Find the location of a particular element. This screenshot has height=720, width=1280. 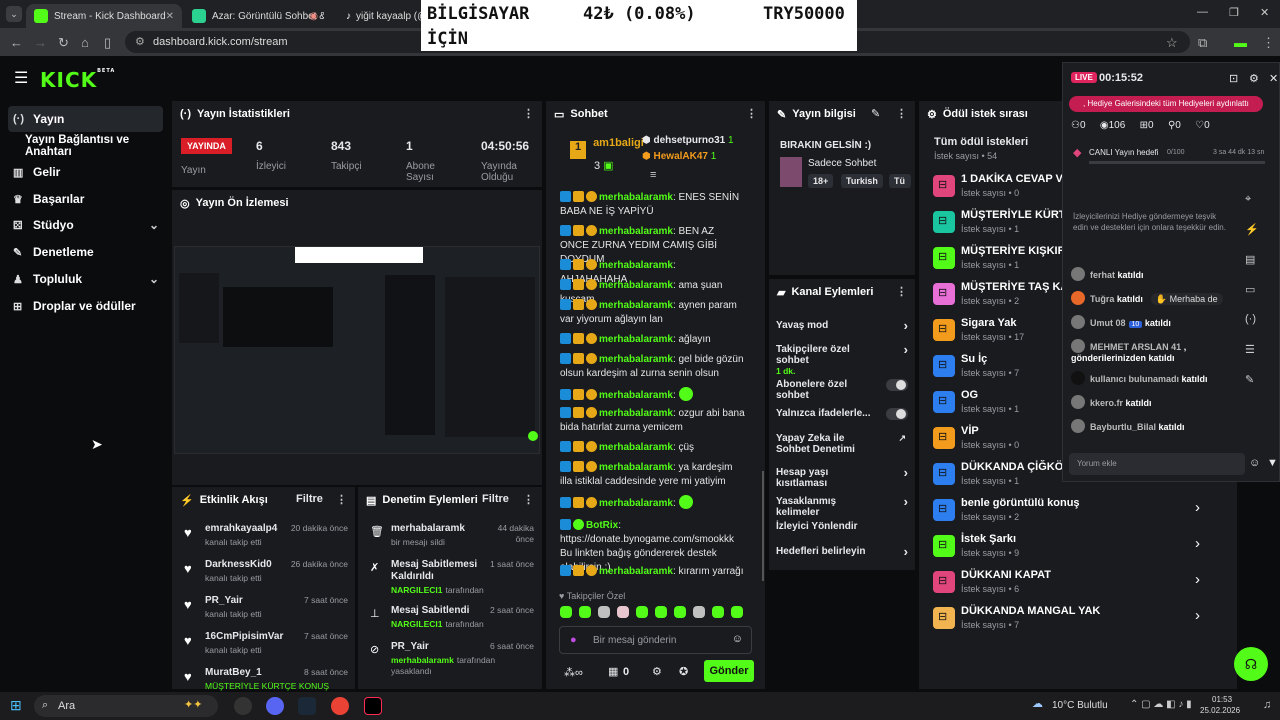

sidebar-item-studyo: ⚄ Stüdyo ⌄ is located at coordinates (85, 225).